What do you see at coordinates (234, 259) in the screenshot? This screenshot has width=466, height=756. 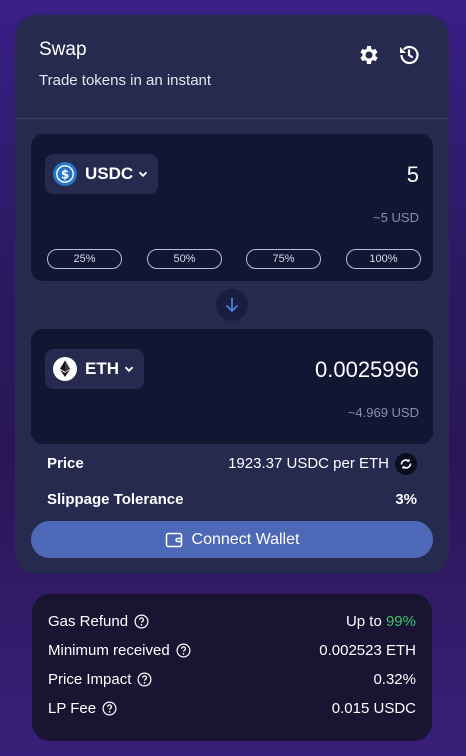 I see `percent-buttons: 25% 50% 75% 100%` at bounding box center [234, 259].